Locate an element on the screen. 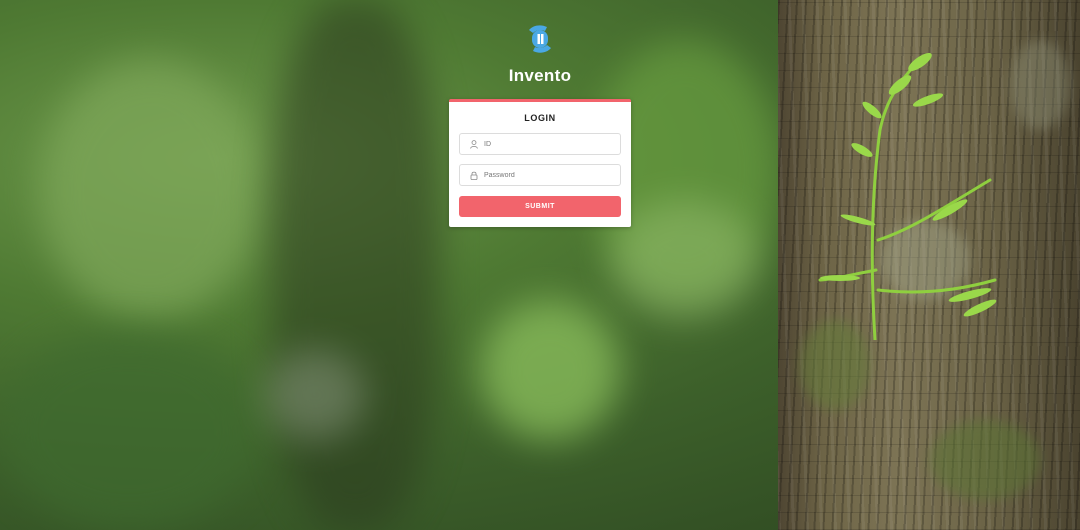  submit-button: SUBMIT is located at coordinates (540, 206).